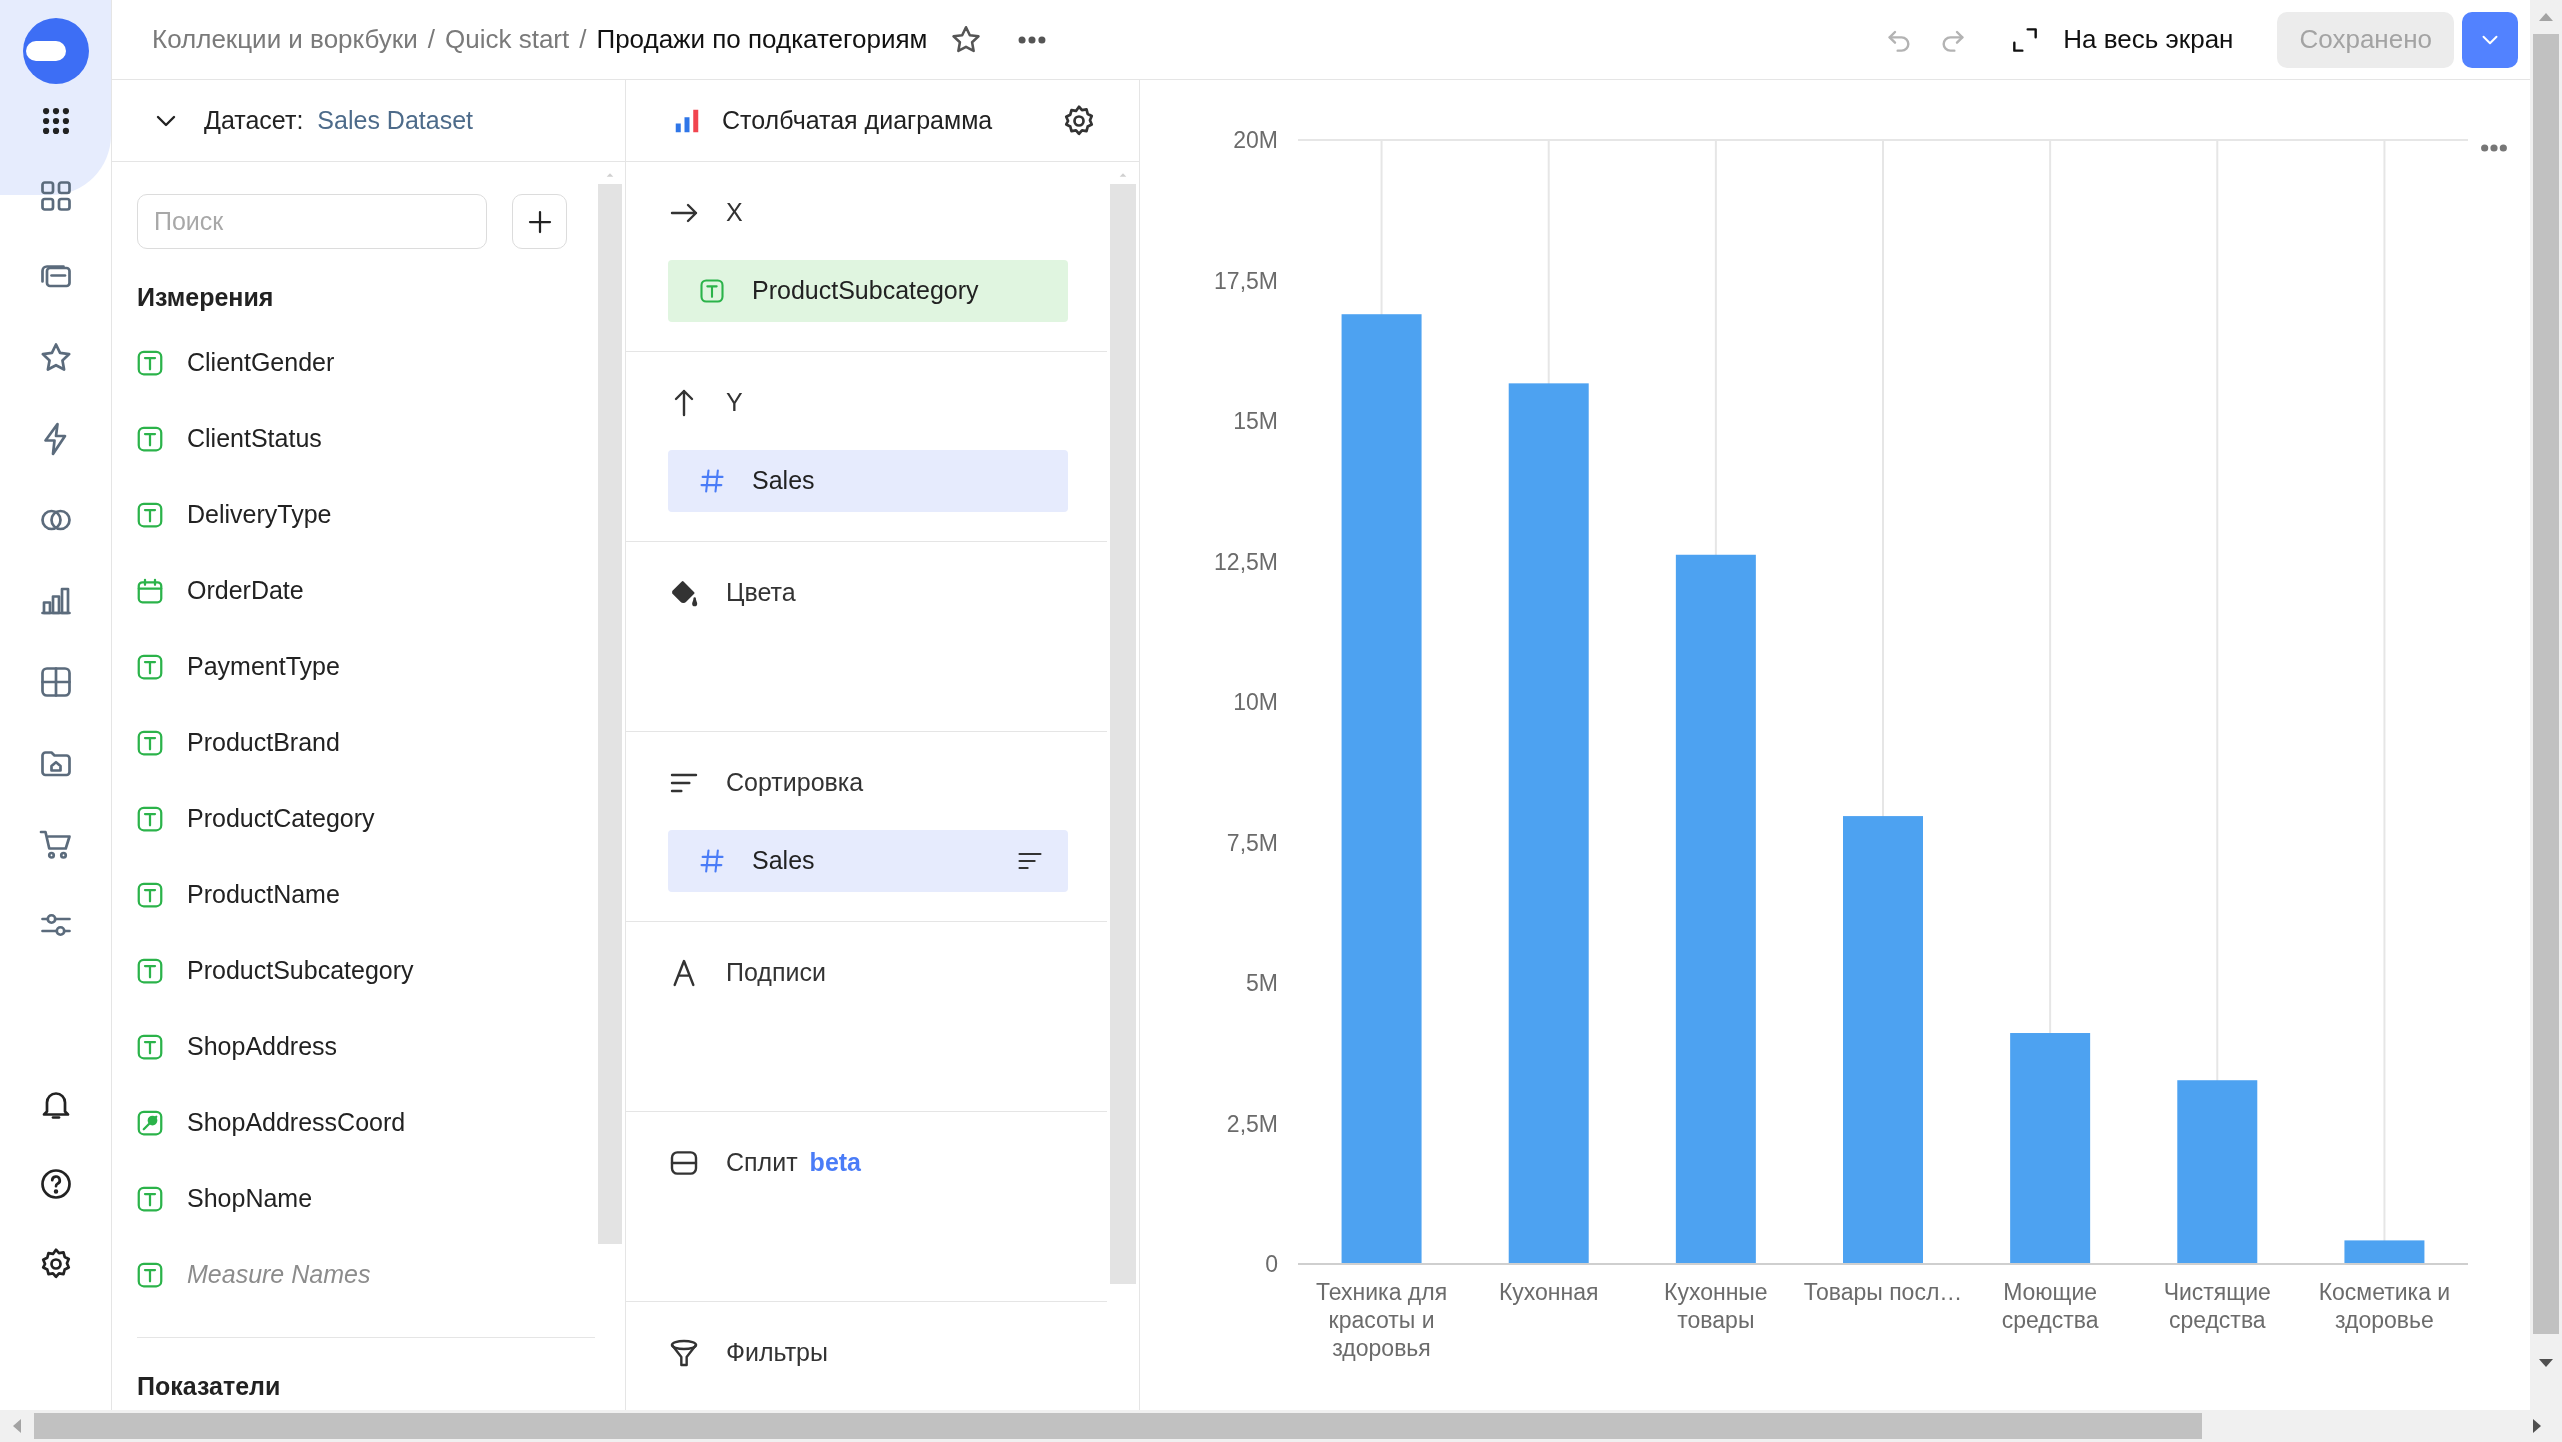 The width and height of the screenshot is (2562, 1442). What do you see at coordinates (1281, 1426) in the screenshot?
I see `horizontal-scrollbar` at bounding box center [1281, 1426].